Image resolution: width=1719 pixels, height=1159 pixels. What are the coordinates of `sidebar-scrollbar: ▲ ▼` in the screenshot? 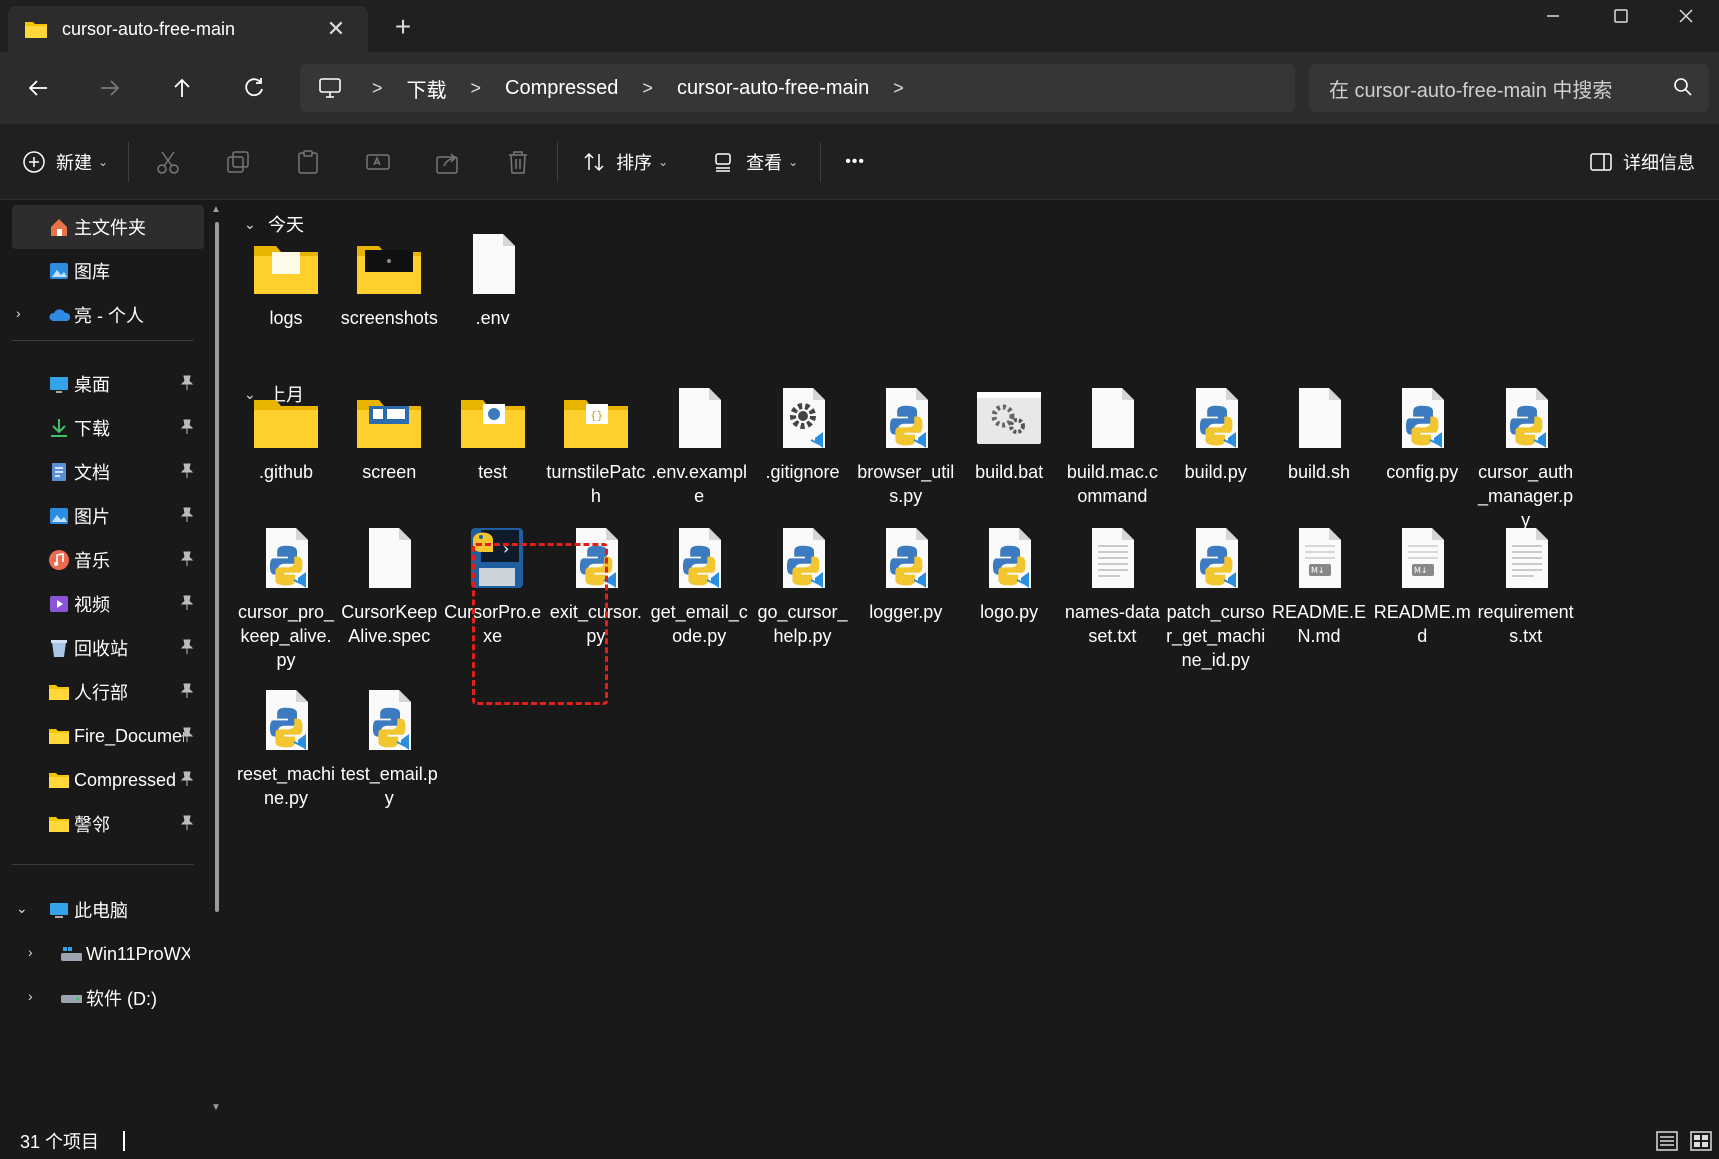 It's located at (216, 658).